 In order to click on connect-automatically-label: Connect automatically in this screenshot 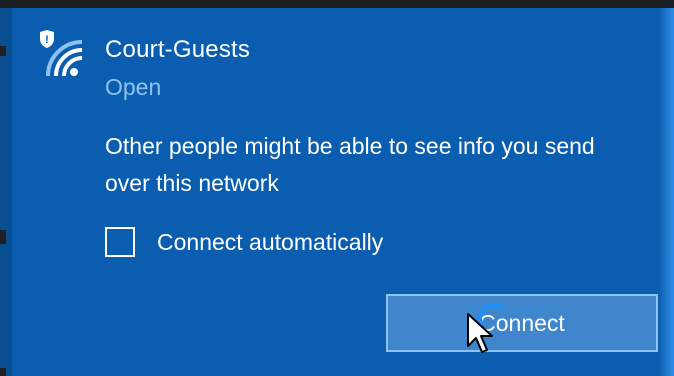, I will do `click(270, 241)`.